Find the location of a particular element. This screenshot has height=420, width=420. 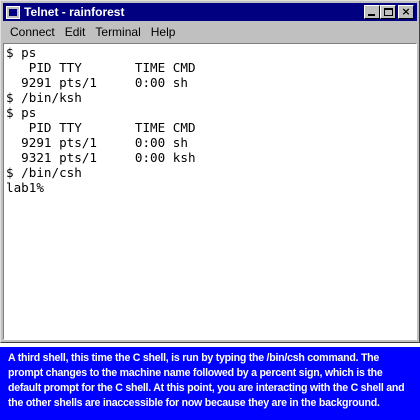

close-icon: × is located at coordinates (406, 11).